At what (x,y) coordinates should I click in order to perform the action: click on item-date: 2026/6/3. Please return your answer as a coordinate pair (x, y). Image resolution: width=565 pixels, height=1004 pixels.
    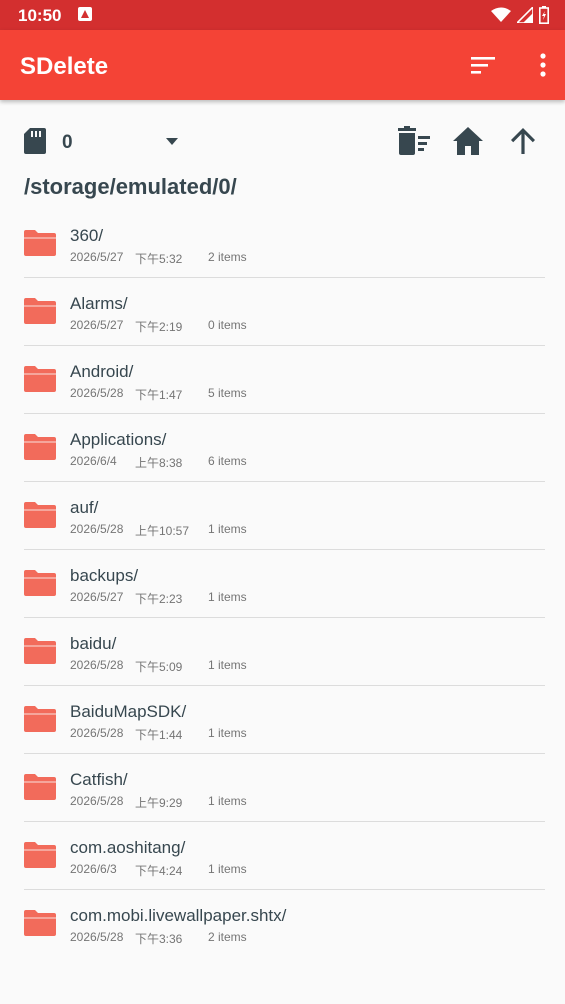
    Looking at the image, I should click on (93, 869).